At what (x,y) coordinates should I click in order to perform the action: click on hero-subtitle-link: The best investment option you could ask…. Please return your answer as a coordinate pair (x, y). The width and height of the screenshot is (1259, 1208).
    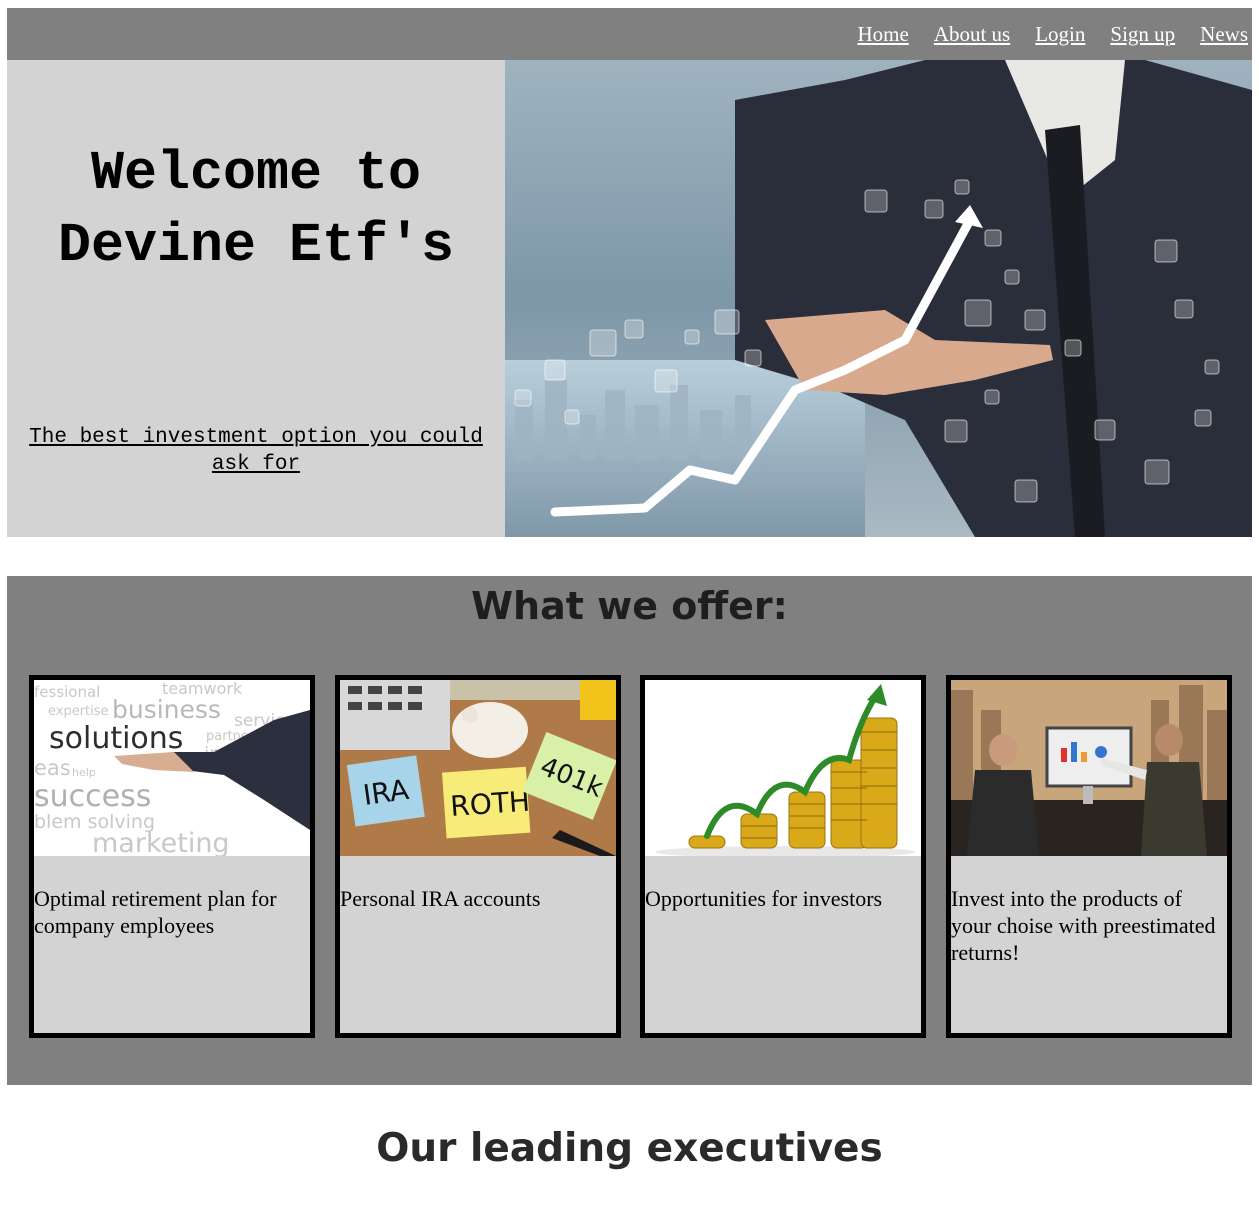
    Looking at the image, I should click on (256, 451).